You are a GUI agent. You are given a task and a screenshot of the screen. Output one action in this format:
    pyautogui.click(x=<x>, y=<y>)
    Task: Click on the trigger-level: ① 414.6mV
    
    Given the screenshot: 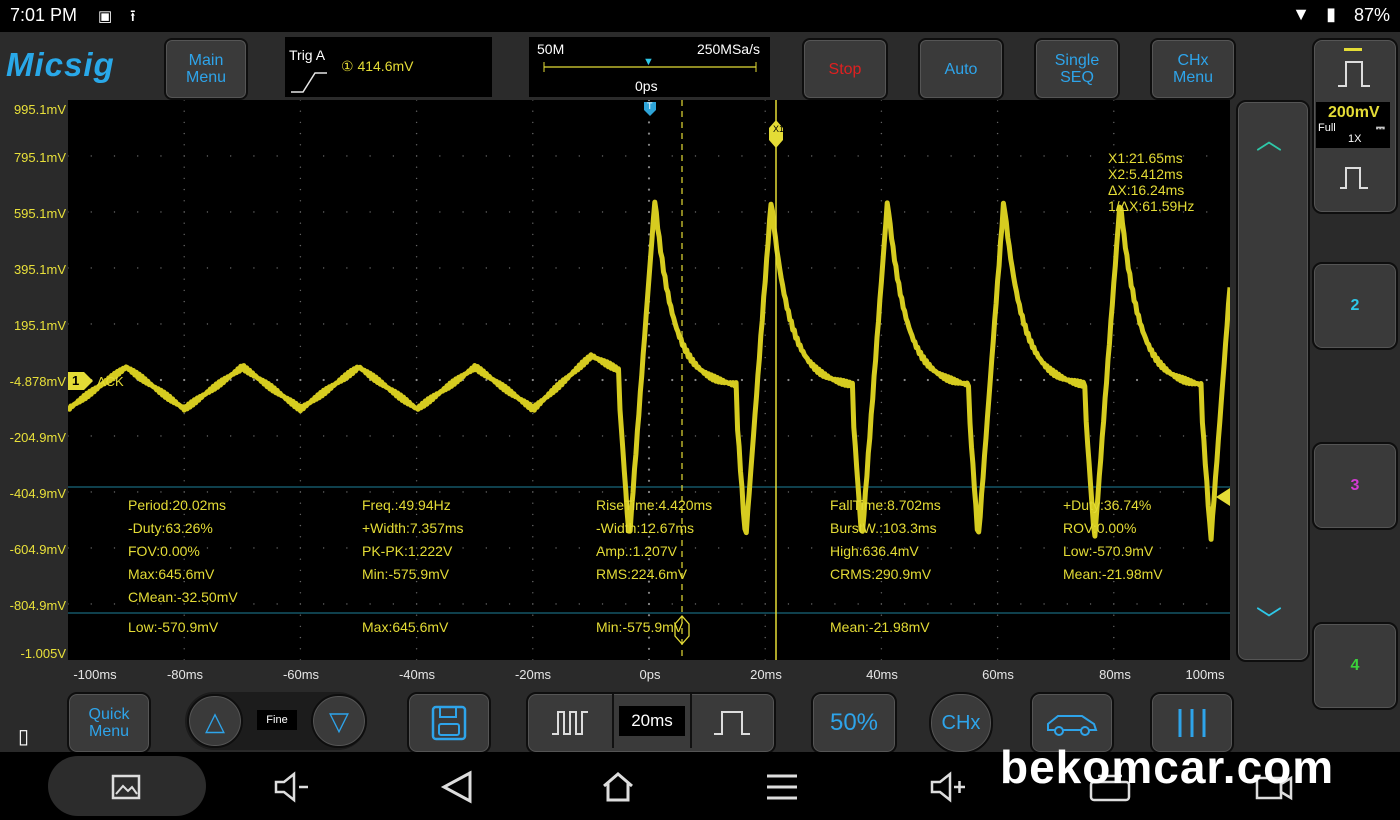 What is the action you would take?
    pyautogui.click(x=377, y=66)
    